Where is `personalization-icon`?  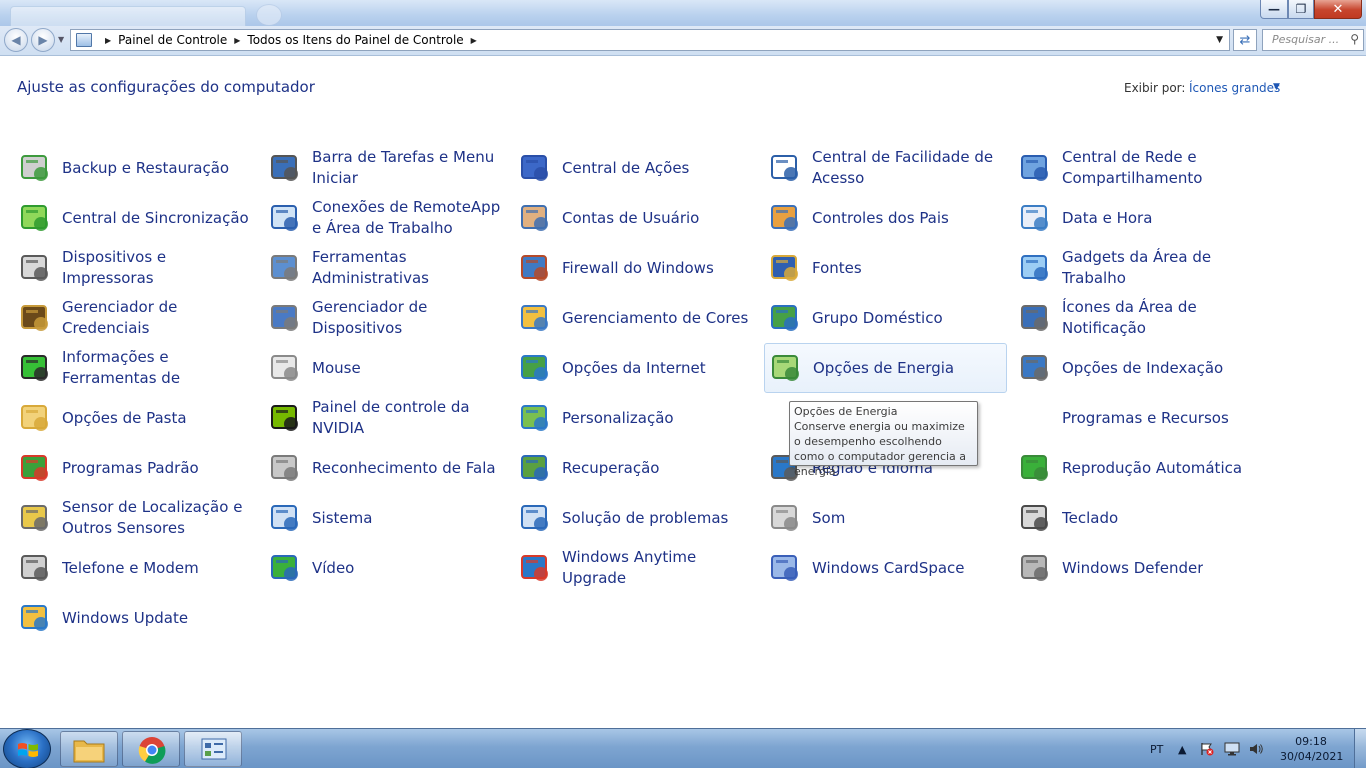
personalization-icon is located at coordinates (535, 418).